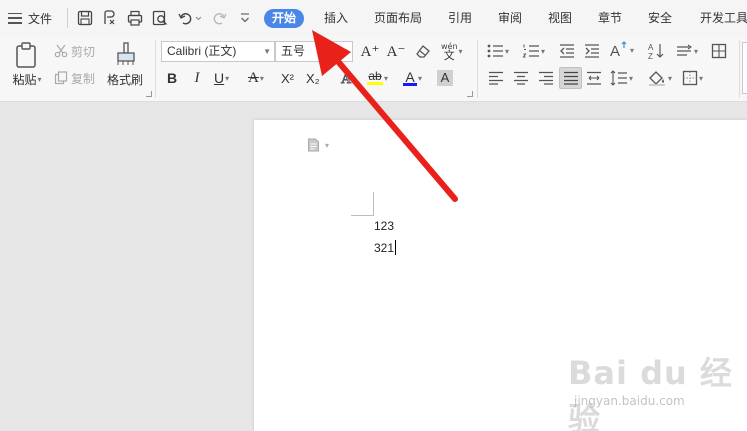 This screenshot has width=747, height=431. I want to click on chinese-layout-button: A ▾, so click(621, 50).